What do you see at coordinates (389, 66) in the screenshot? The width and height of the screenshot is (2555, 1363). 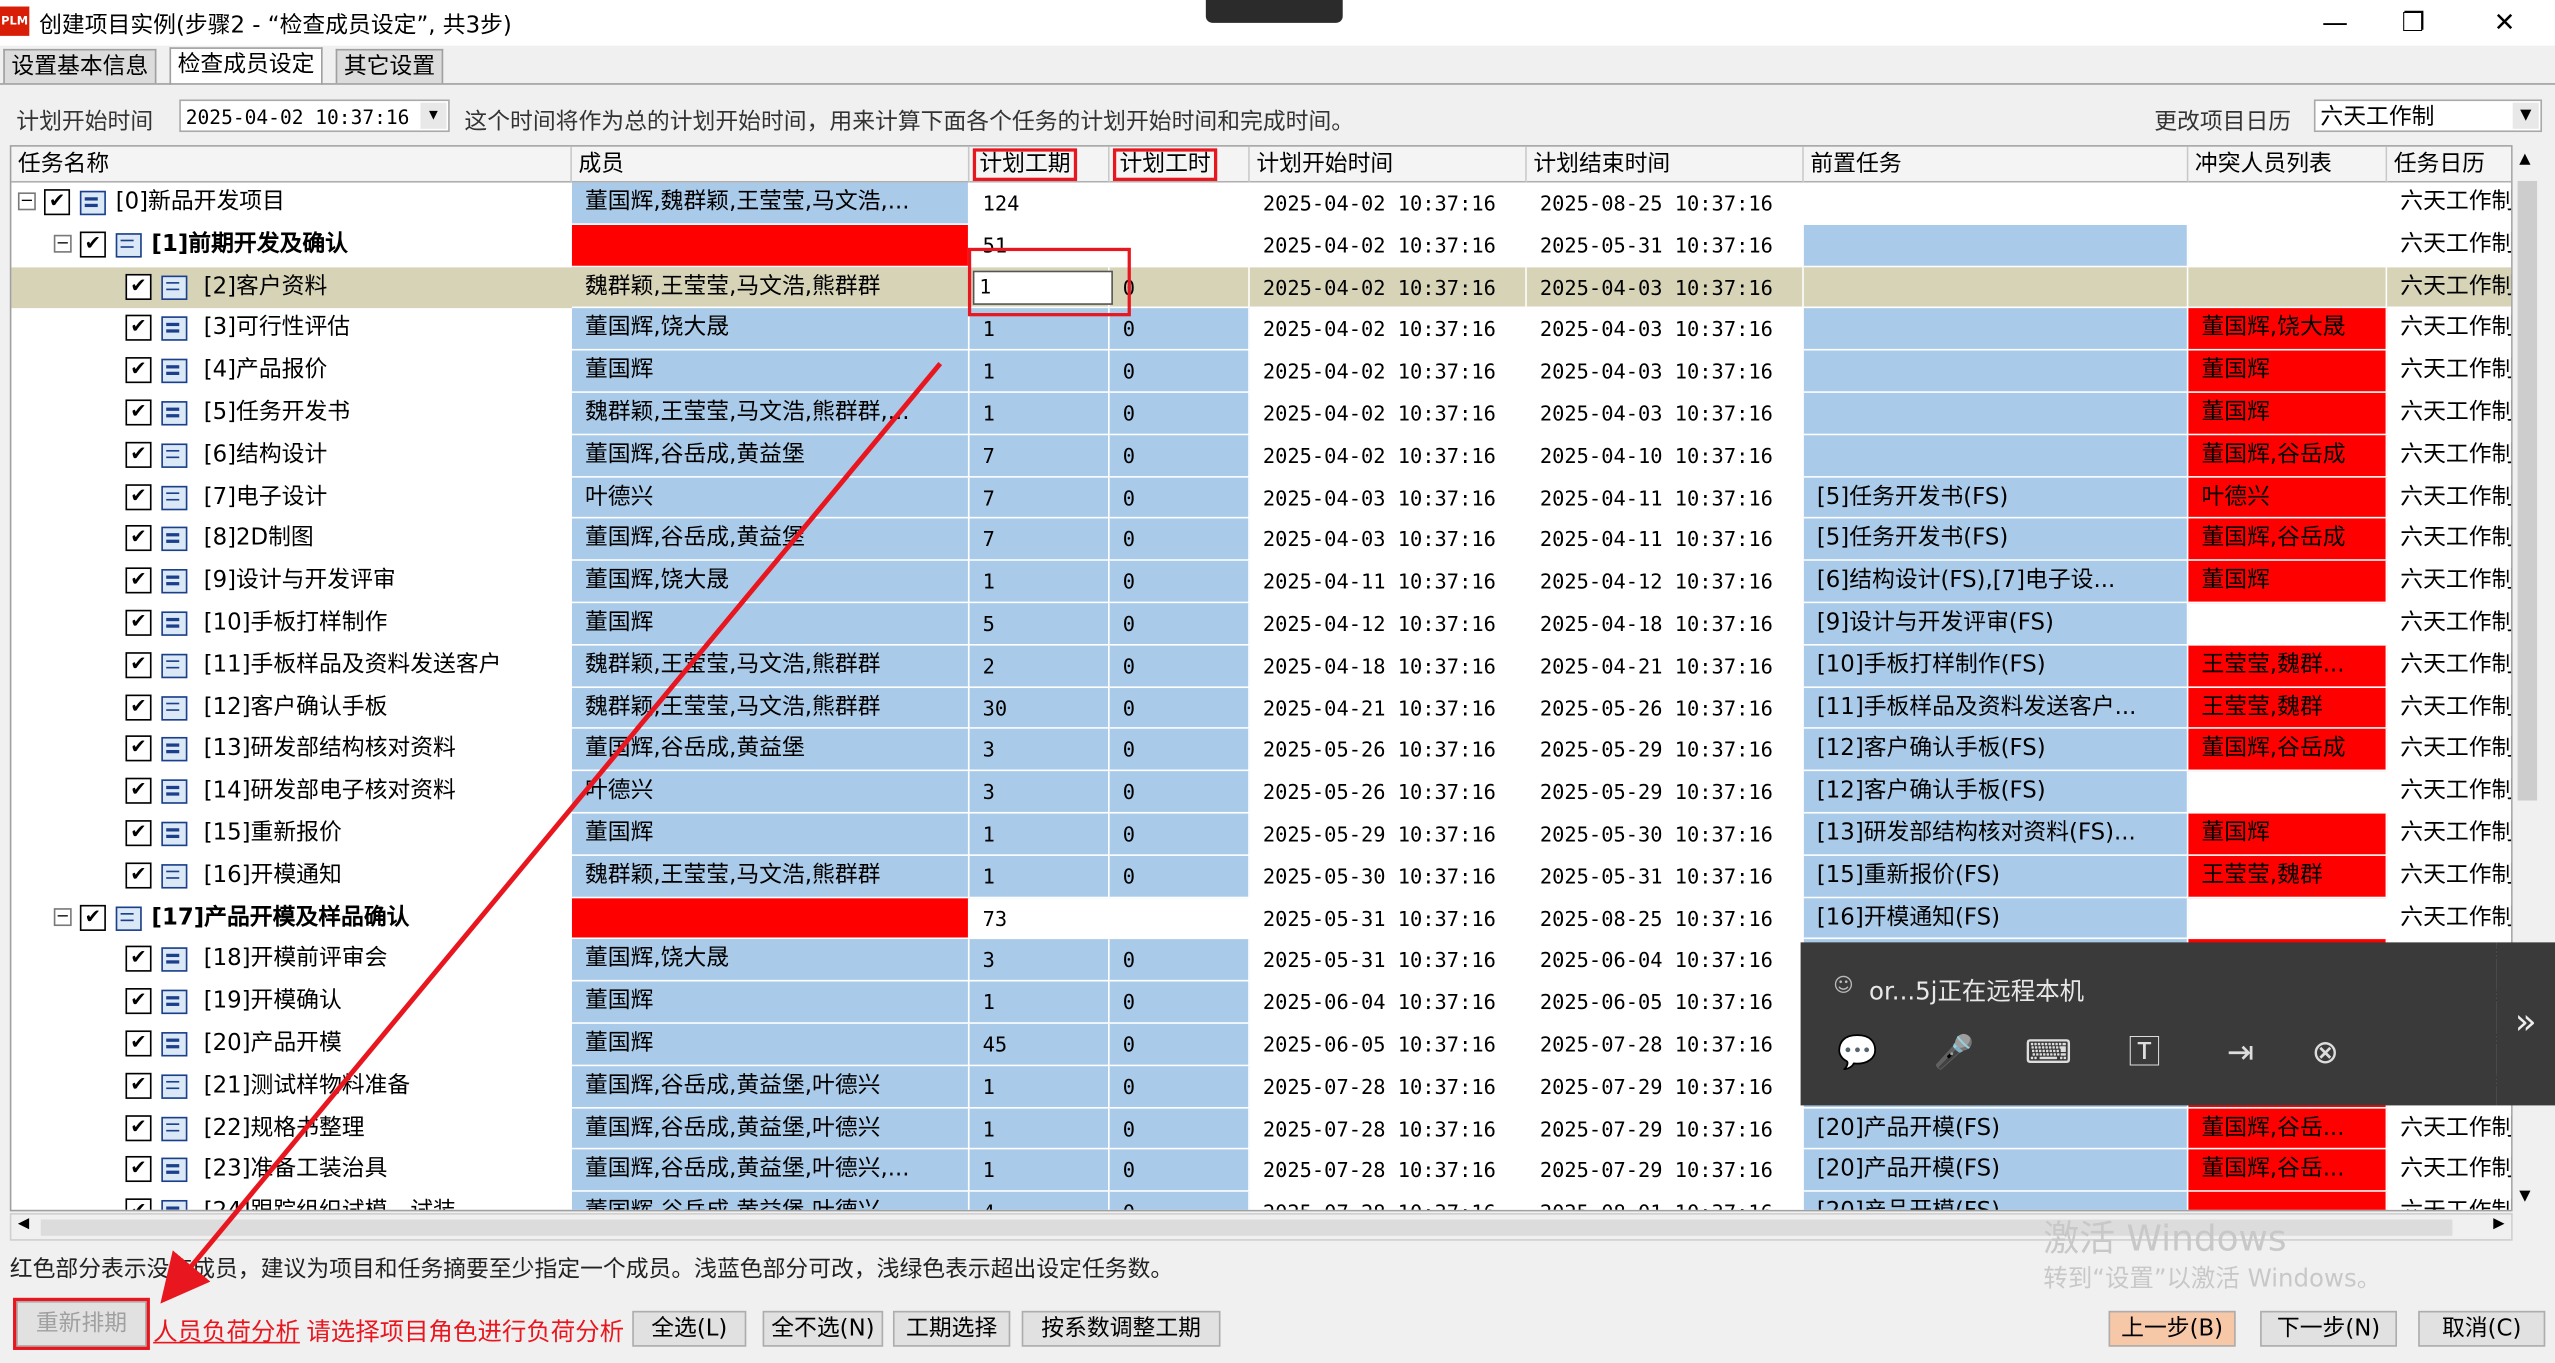 I see `tab-other-settings: 其它设置` at bounding box center [389, 66].